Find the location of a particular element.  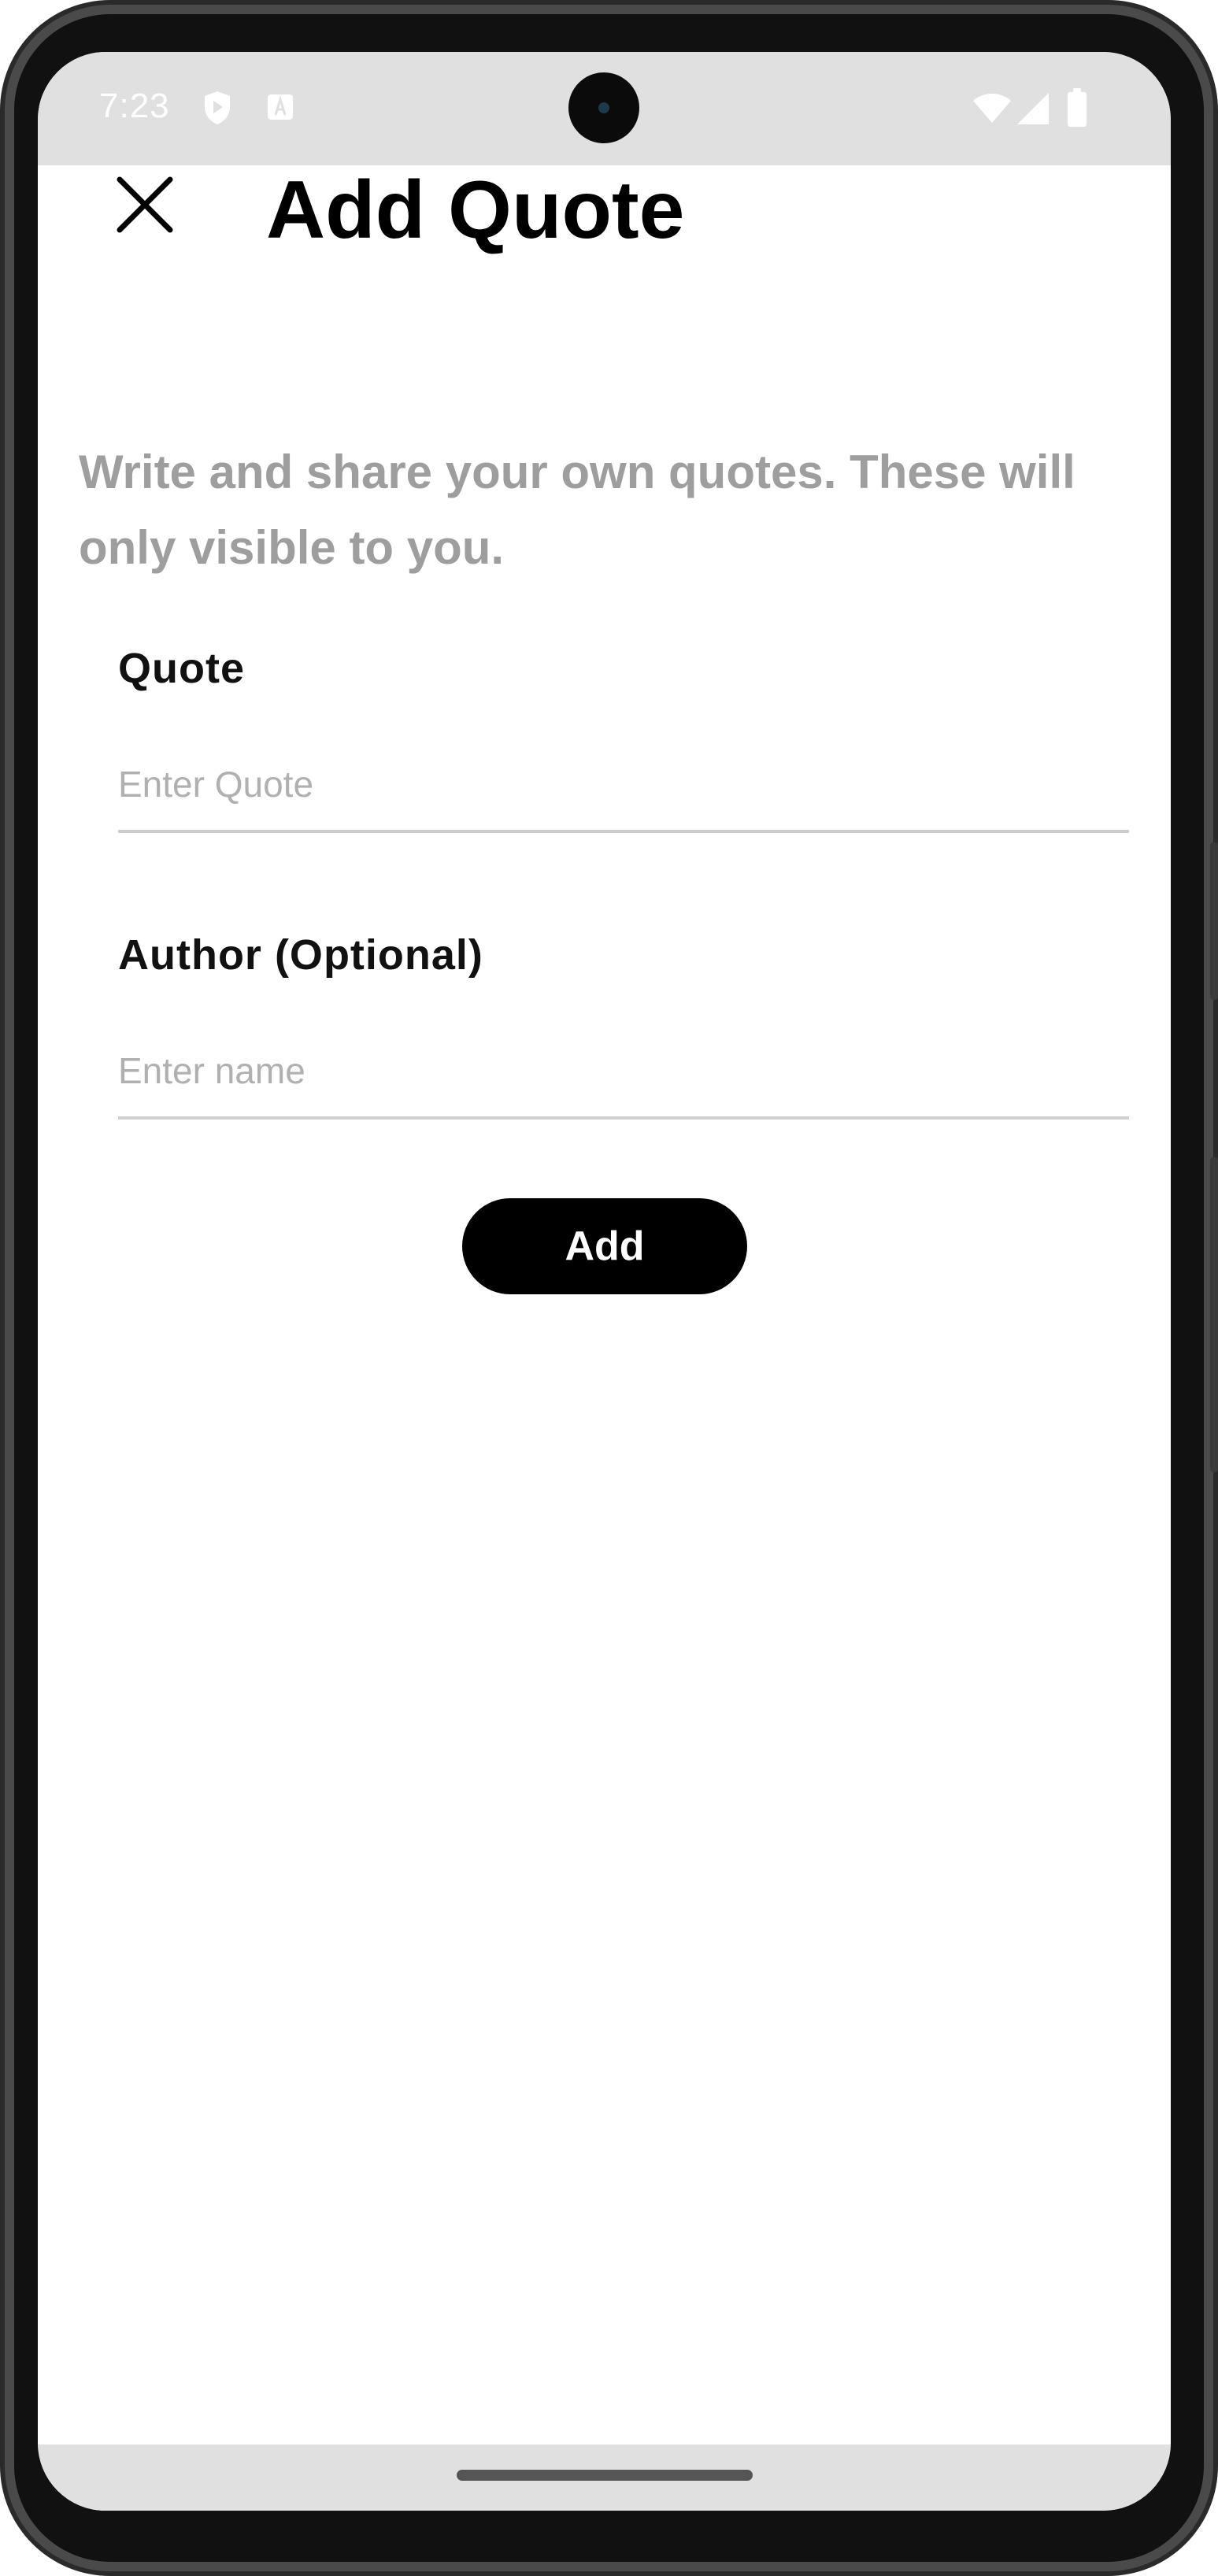

add-button: Add is located at coordinates (604, 1246).